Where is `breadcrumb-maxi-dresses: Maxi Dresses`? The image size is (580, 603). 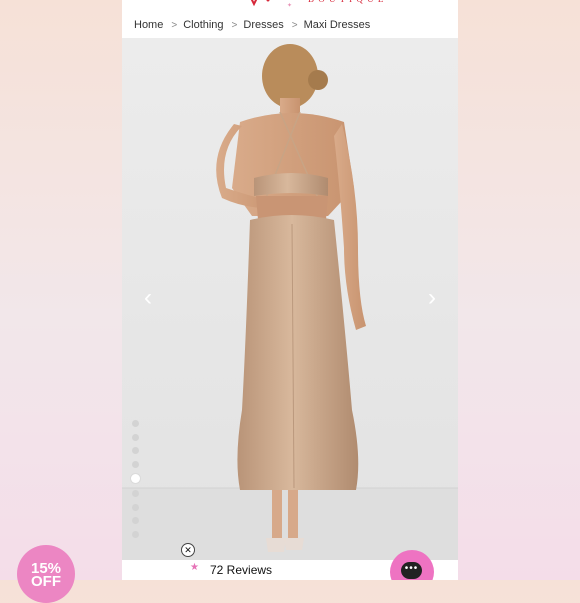 breadcrumb-maxi-dresses: Maxi Dresses is located at coordinates (337, 25).